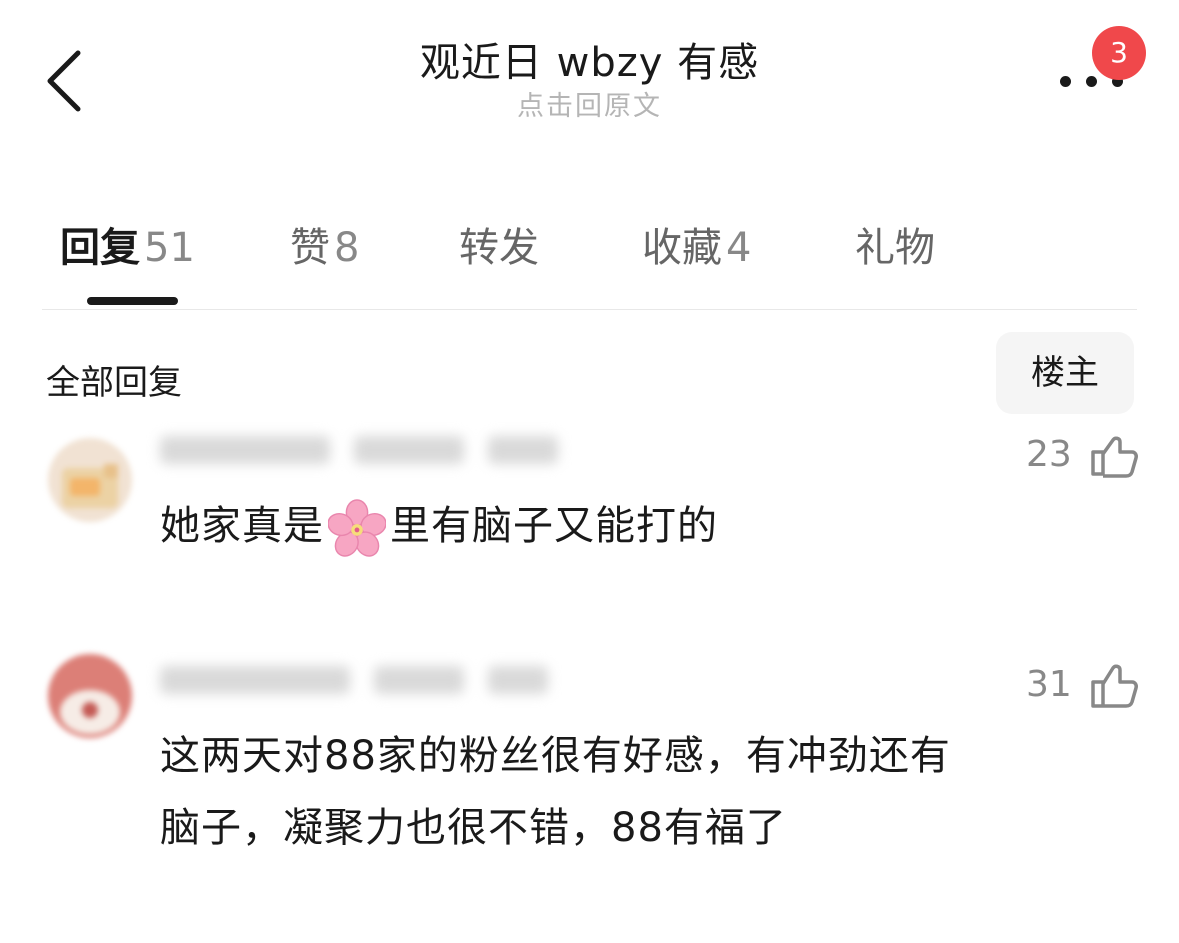 Image resolution: width=1179 pixels, height=943 pixels. I want to click on comment-text-line: 这两天对88家的粉丝很有好感，有冲劲还有, so click(555, 756).